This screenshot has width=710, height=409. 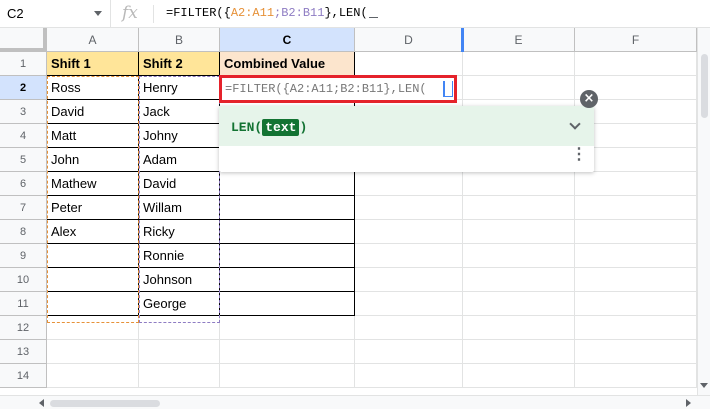 What do you see at coordinates (579, 155) in the screenshot?
I see `more-options-icon: ⋮` at bounding box center [579, 155].